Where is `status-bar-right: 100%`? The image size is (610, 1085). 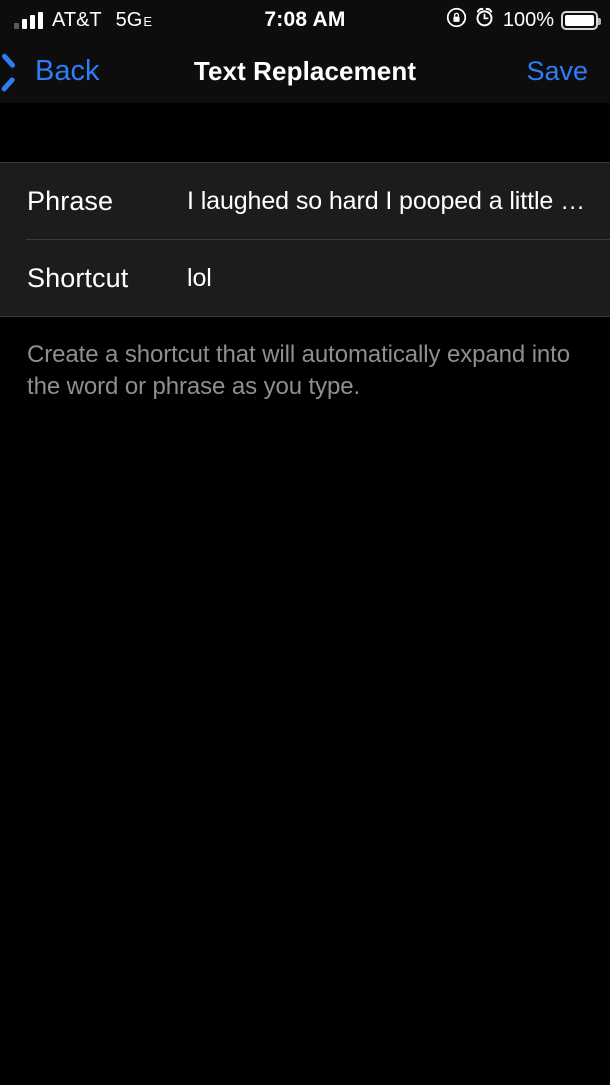 status-bar-right: 100% is located at coordinates (523, 20).